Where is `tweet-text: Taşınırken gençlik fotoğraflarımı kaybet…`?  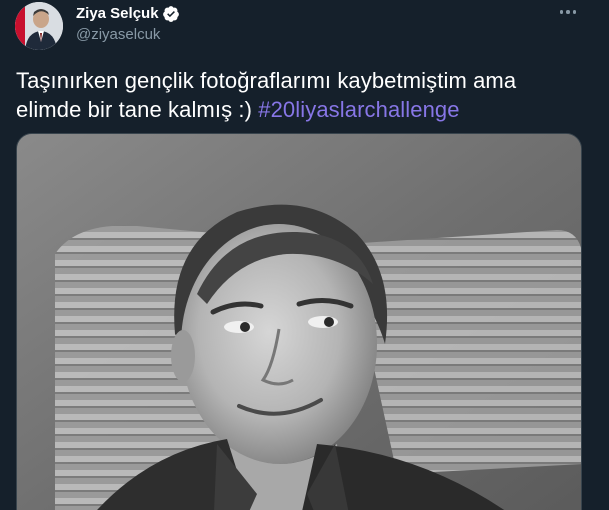 tweet-text: Taşınırken gençlik fotoğraflarımı kaybet… is located at coordinates (296, 95).